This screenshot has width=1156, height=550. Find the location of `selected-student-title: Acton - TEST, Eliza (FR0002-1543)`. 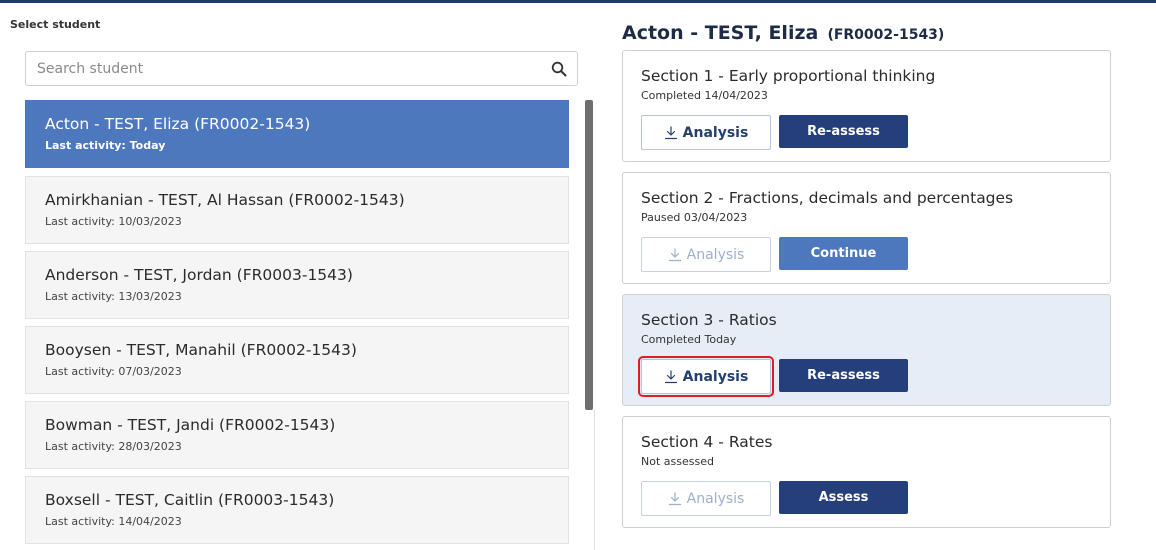

selected-student-title: Acton - TEST, Eliza (FR0002-1543) is located at coordinates (783, 33).